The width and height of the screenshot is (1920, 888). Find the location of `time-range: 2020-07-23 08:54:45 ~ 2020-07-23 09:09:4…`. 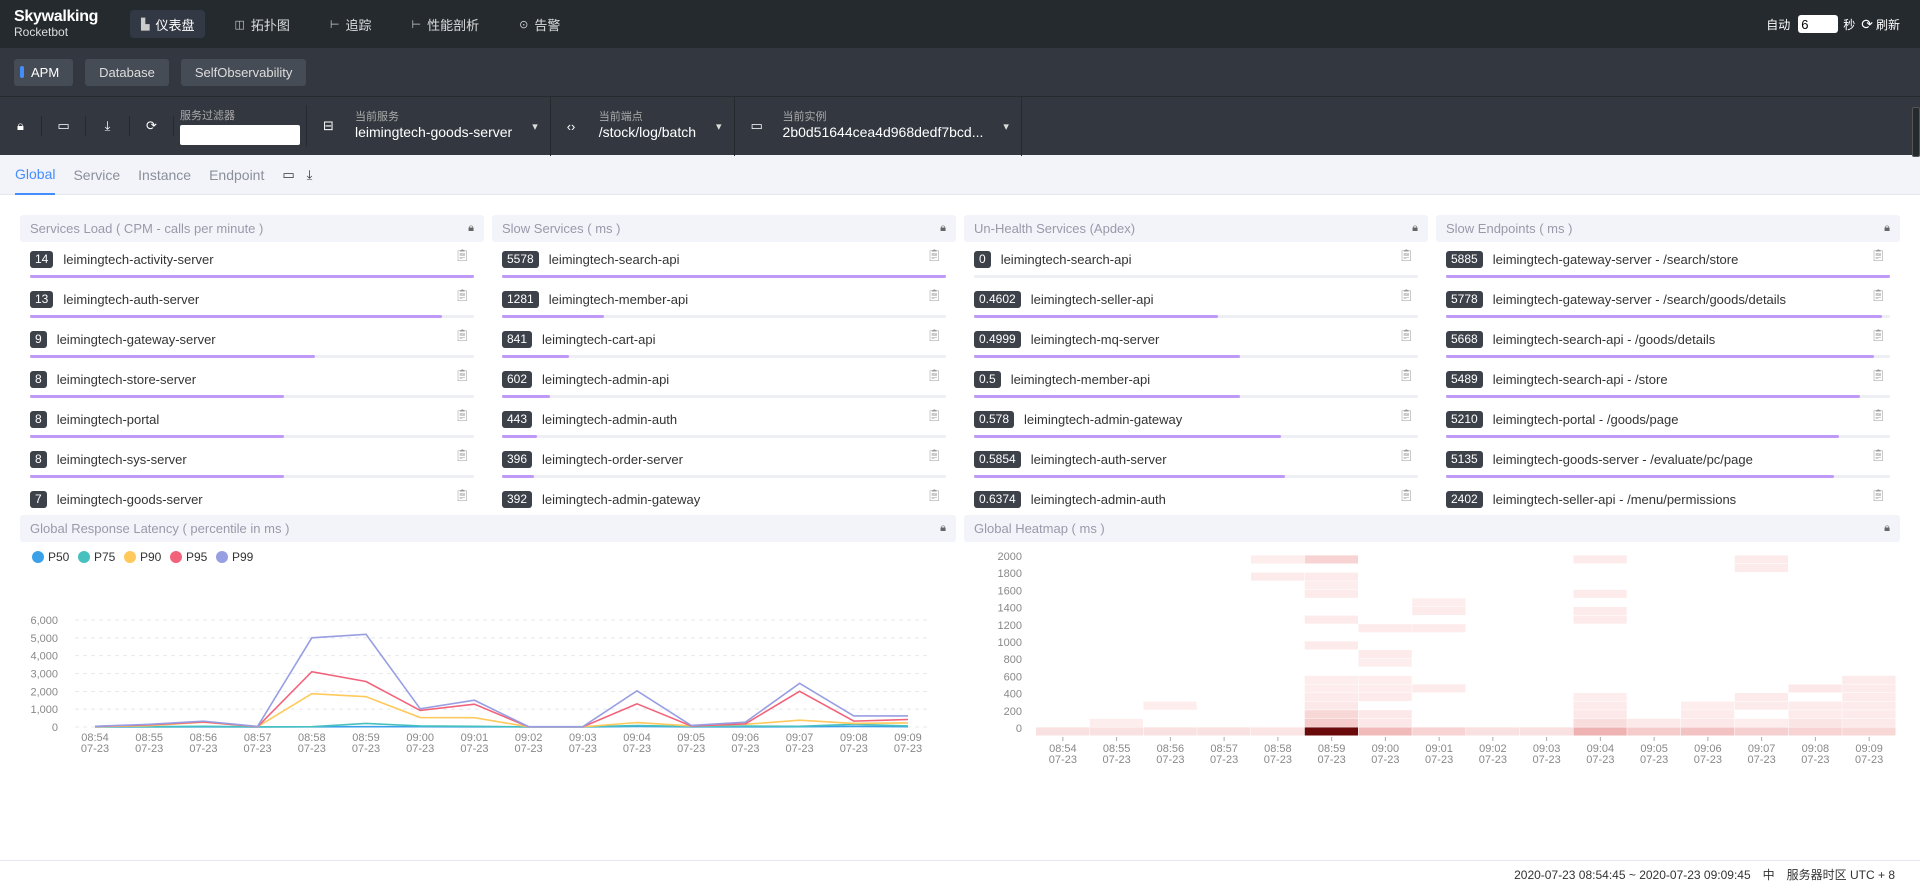

time-range: 2020-07-23 08:54:45 ~ 2020-07-23 09:09:4… is located at coordinates (1632, 875).